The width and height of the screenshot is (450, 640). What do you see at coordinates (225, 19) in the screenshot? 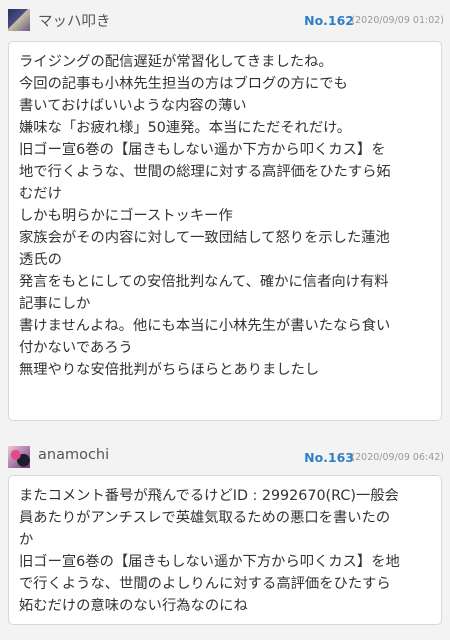
I see `comment-header: マッハ叩き No.162 (2020/09/09 01:02)` at bounding box center [225, 19].